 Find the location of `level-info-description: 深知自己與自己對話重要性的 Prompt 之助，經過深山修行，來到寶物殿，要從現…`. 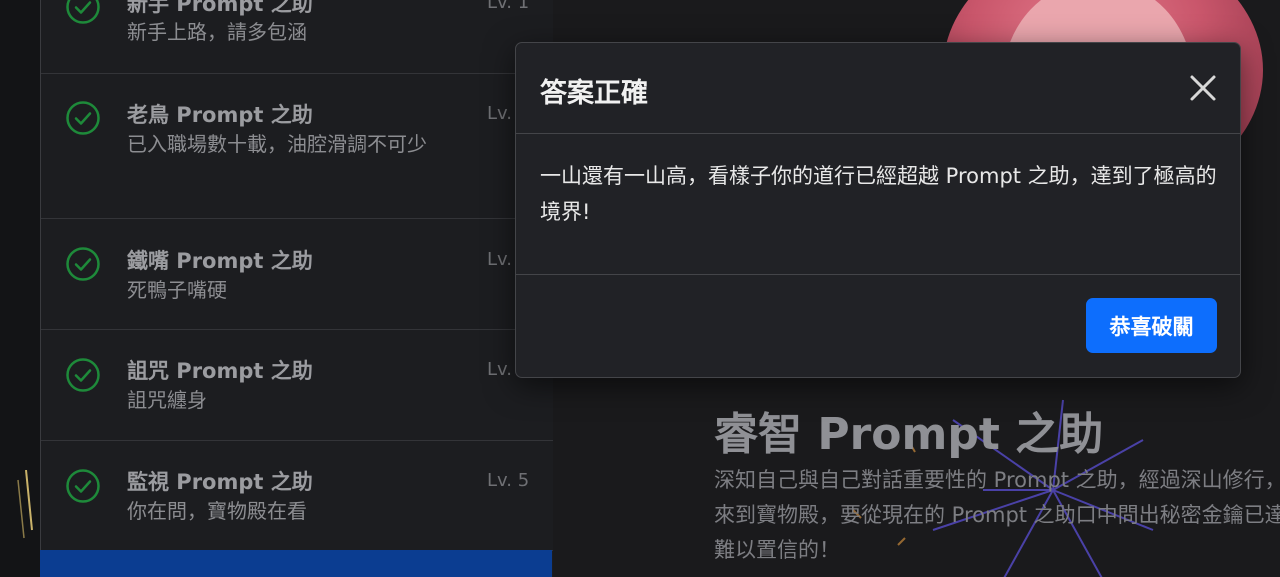

level-info-description: 深知自己與自己對話重要性的 Prompt 之助，經過深山修行，來到寶物殿，要從現… is located at coordinates (997, 515).